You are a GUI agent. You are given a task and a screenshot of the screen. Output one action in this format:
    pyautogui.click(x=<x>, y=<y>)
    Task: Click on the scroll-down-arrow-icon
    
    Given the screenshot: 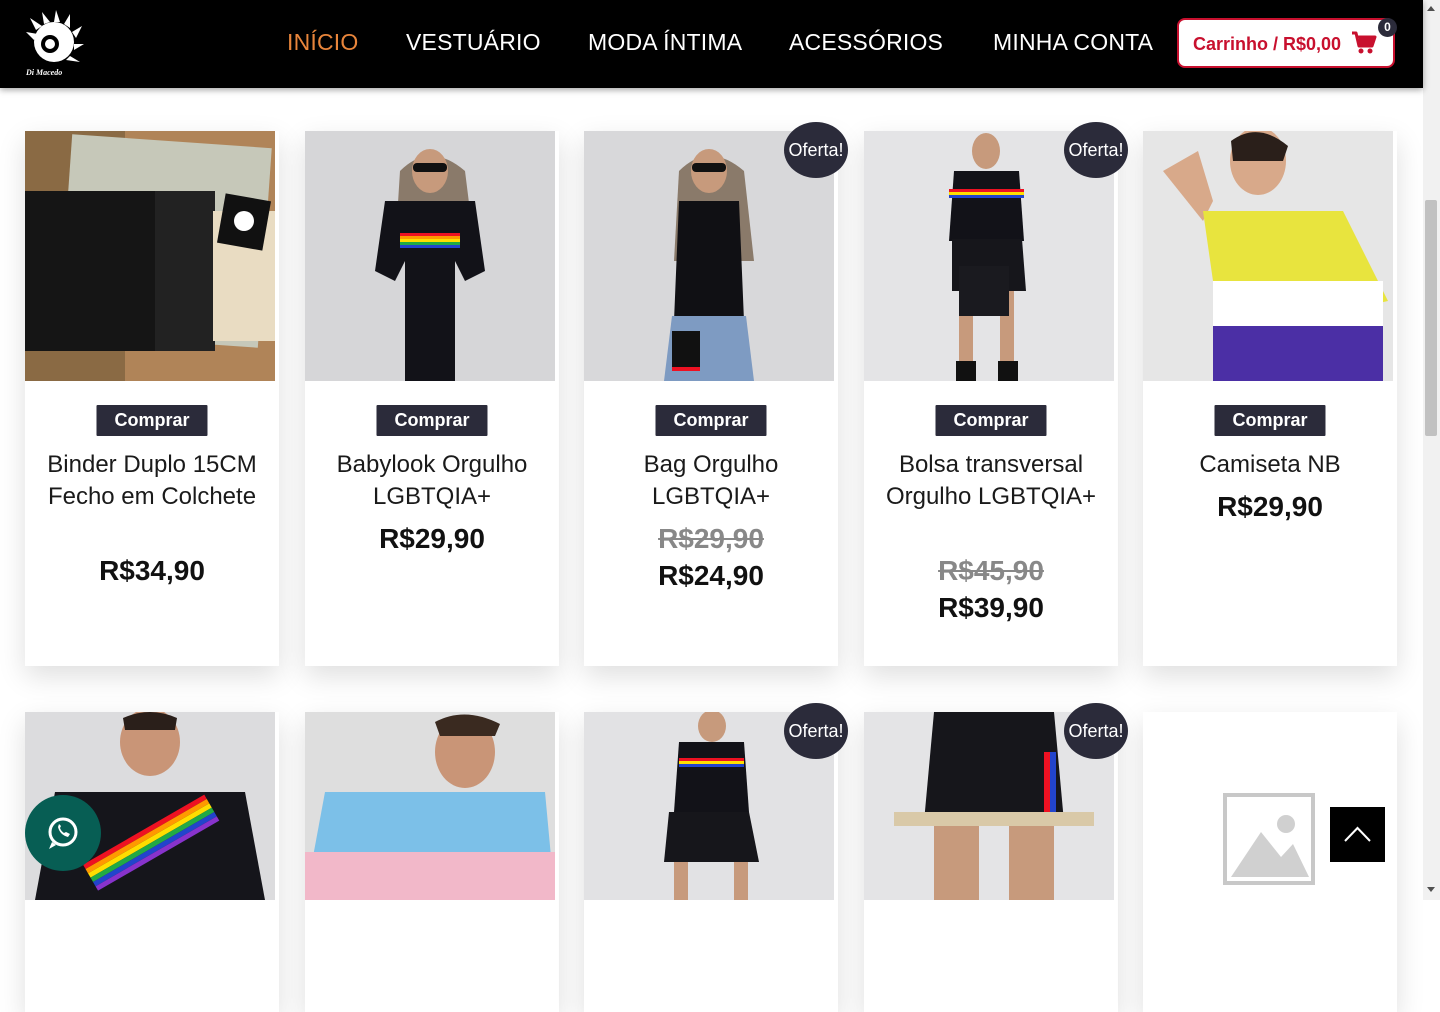 What is the action you would take?
    pyautogui.click(x=1431, y=889)
    